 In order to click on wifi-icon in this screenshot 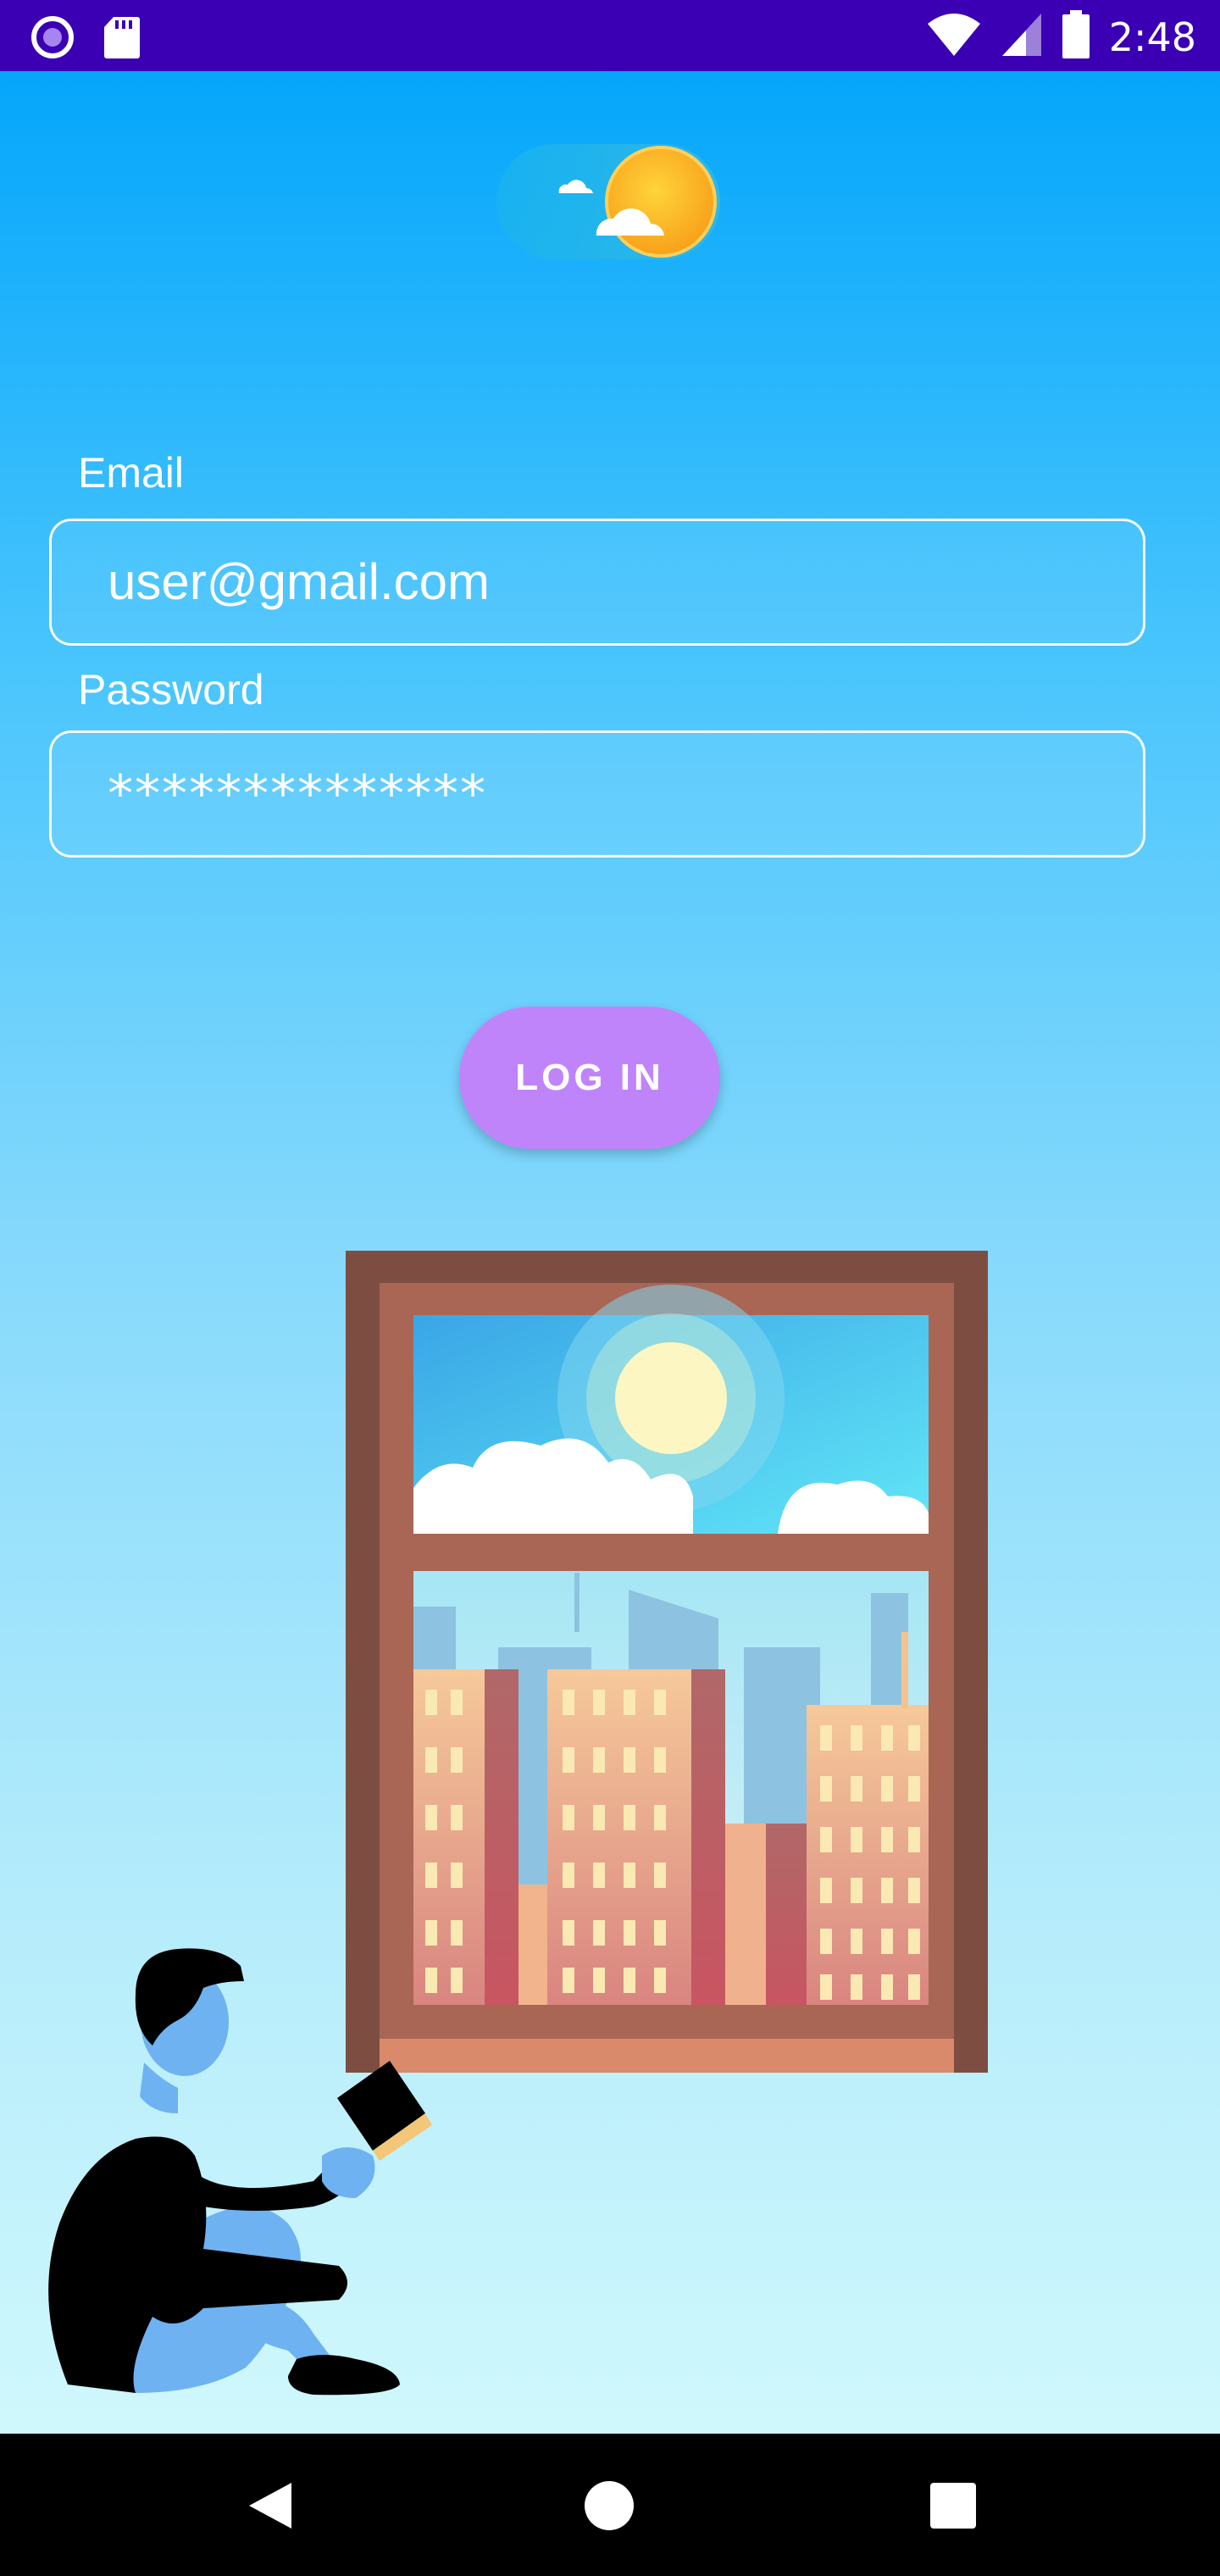, I will do `click(954, 37)`.